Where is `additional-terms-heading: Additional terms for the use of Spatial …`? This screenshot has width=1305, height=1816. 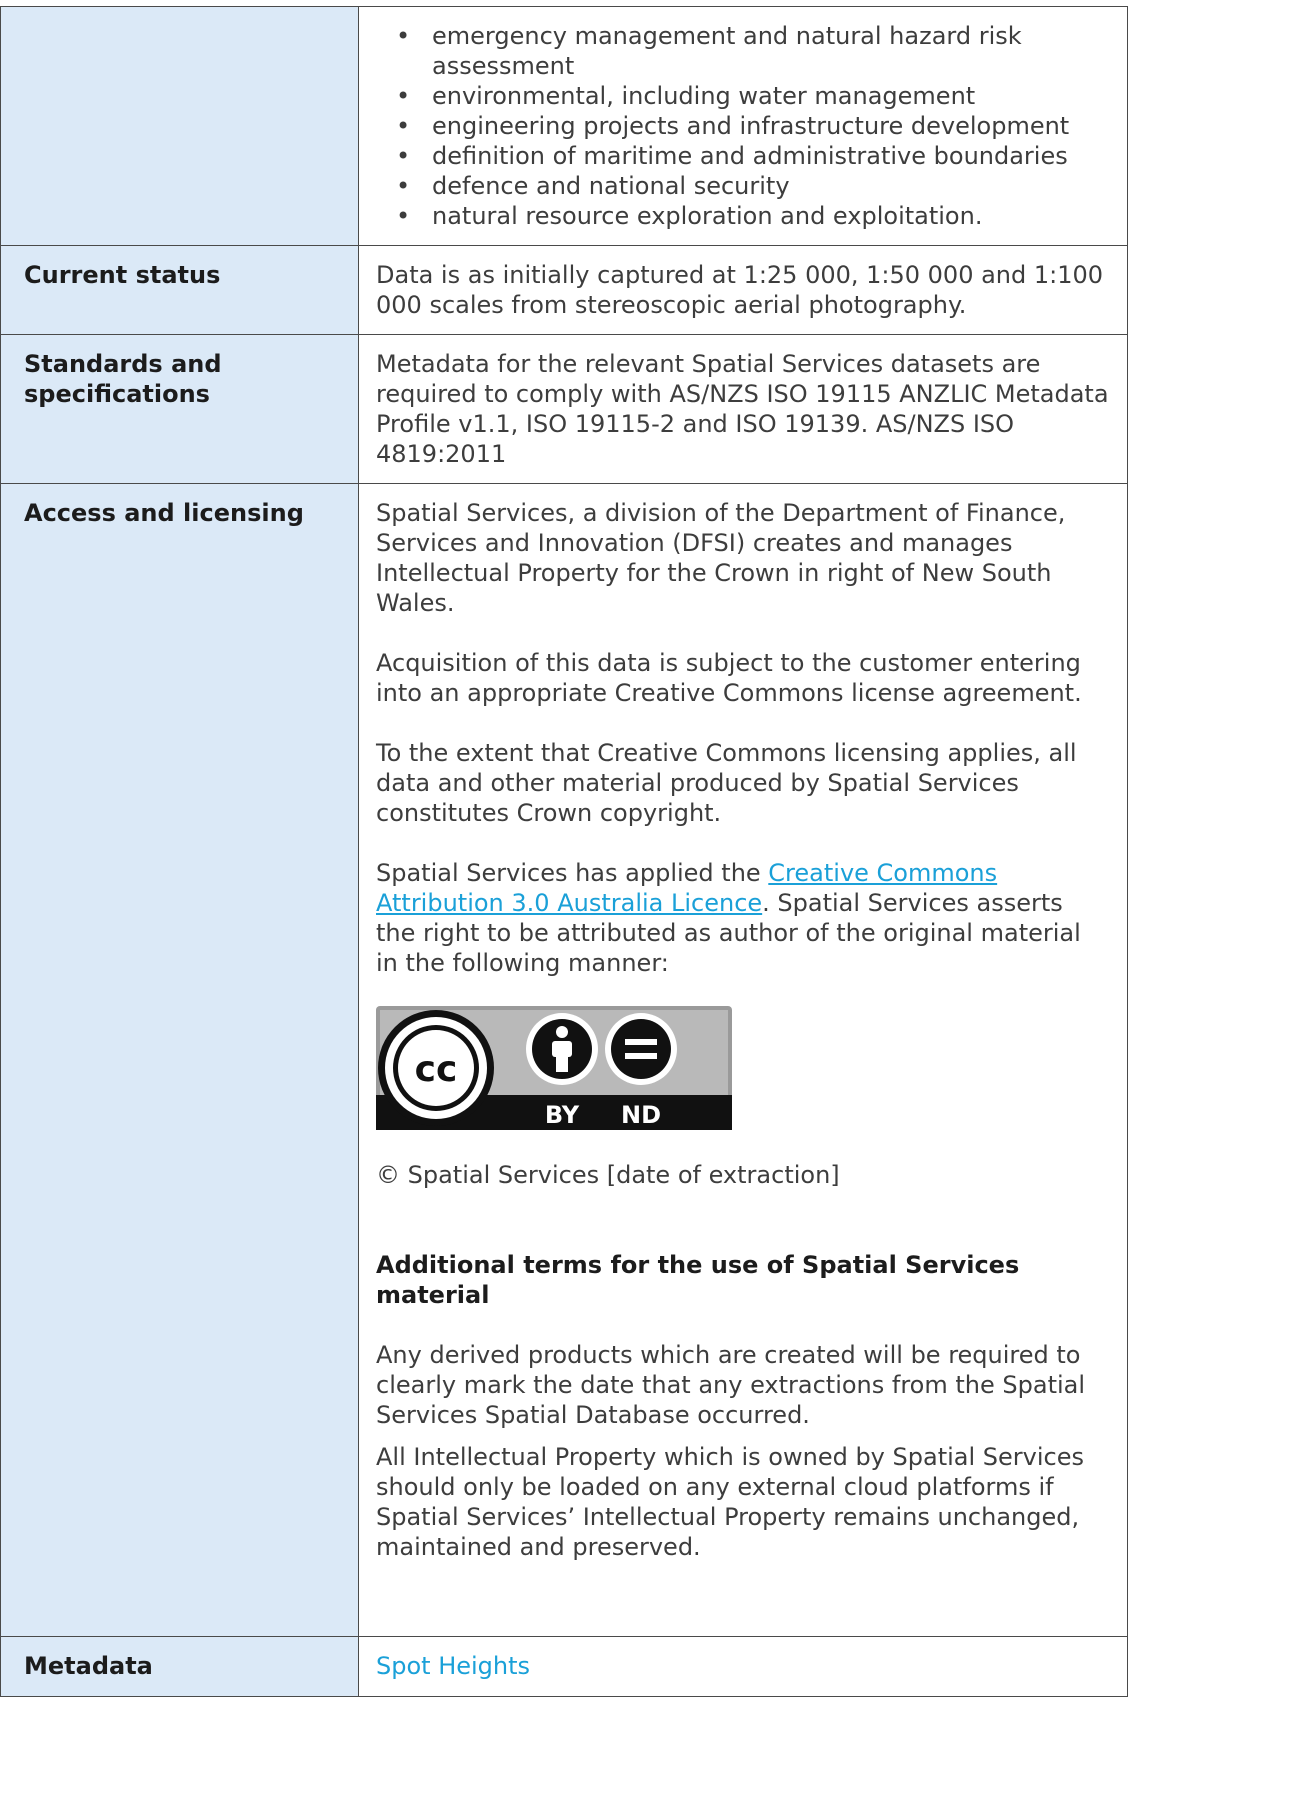
additional-terms-heading: Additional terms for the use of Spatial … is located at coordinates (698, 1280).